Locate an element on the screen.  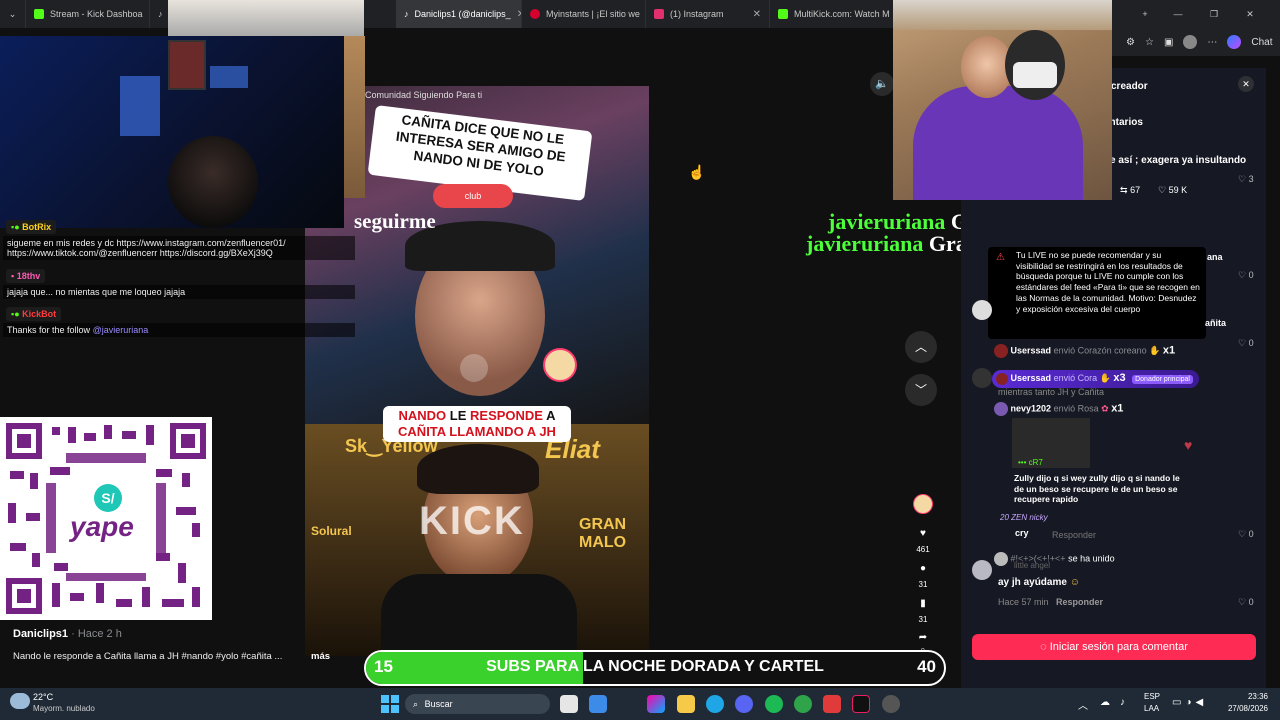
taskbar-search: ⌕ Buscar is located at coordinates (477, 704).